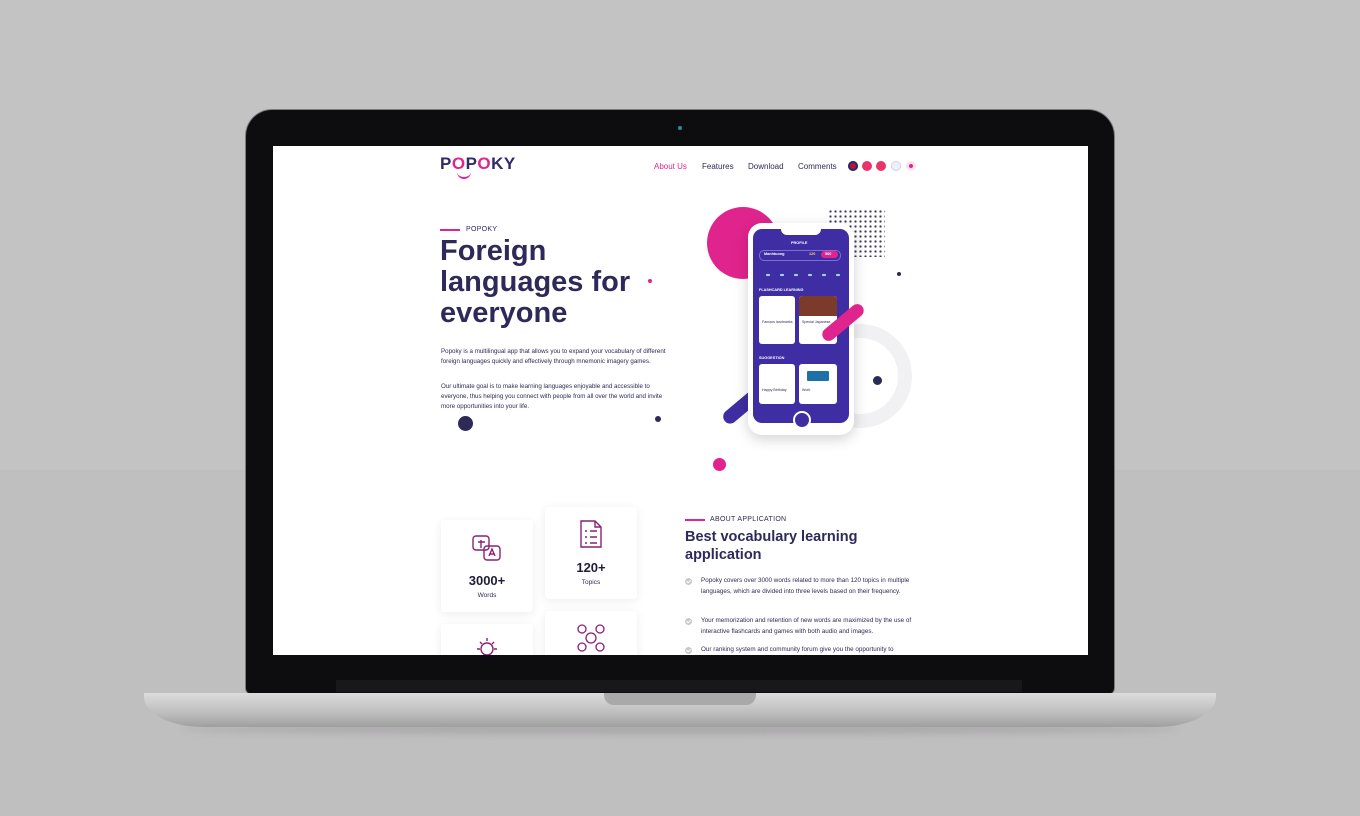  I want to click on english-flag-icon, so click(853, 166).